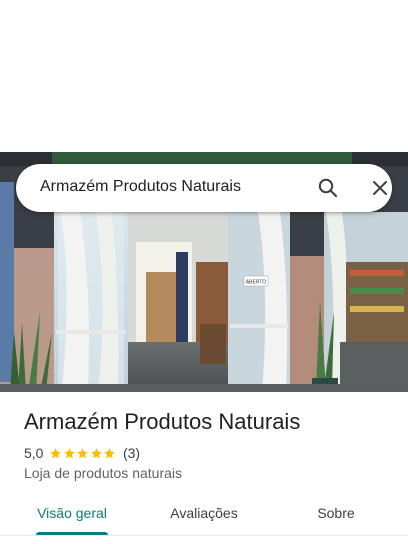  I want to click on tabs-divider, so click(204, 535).